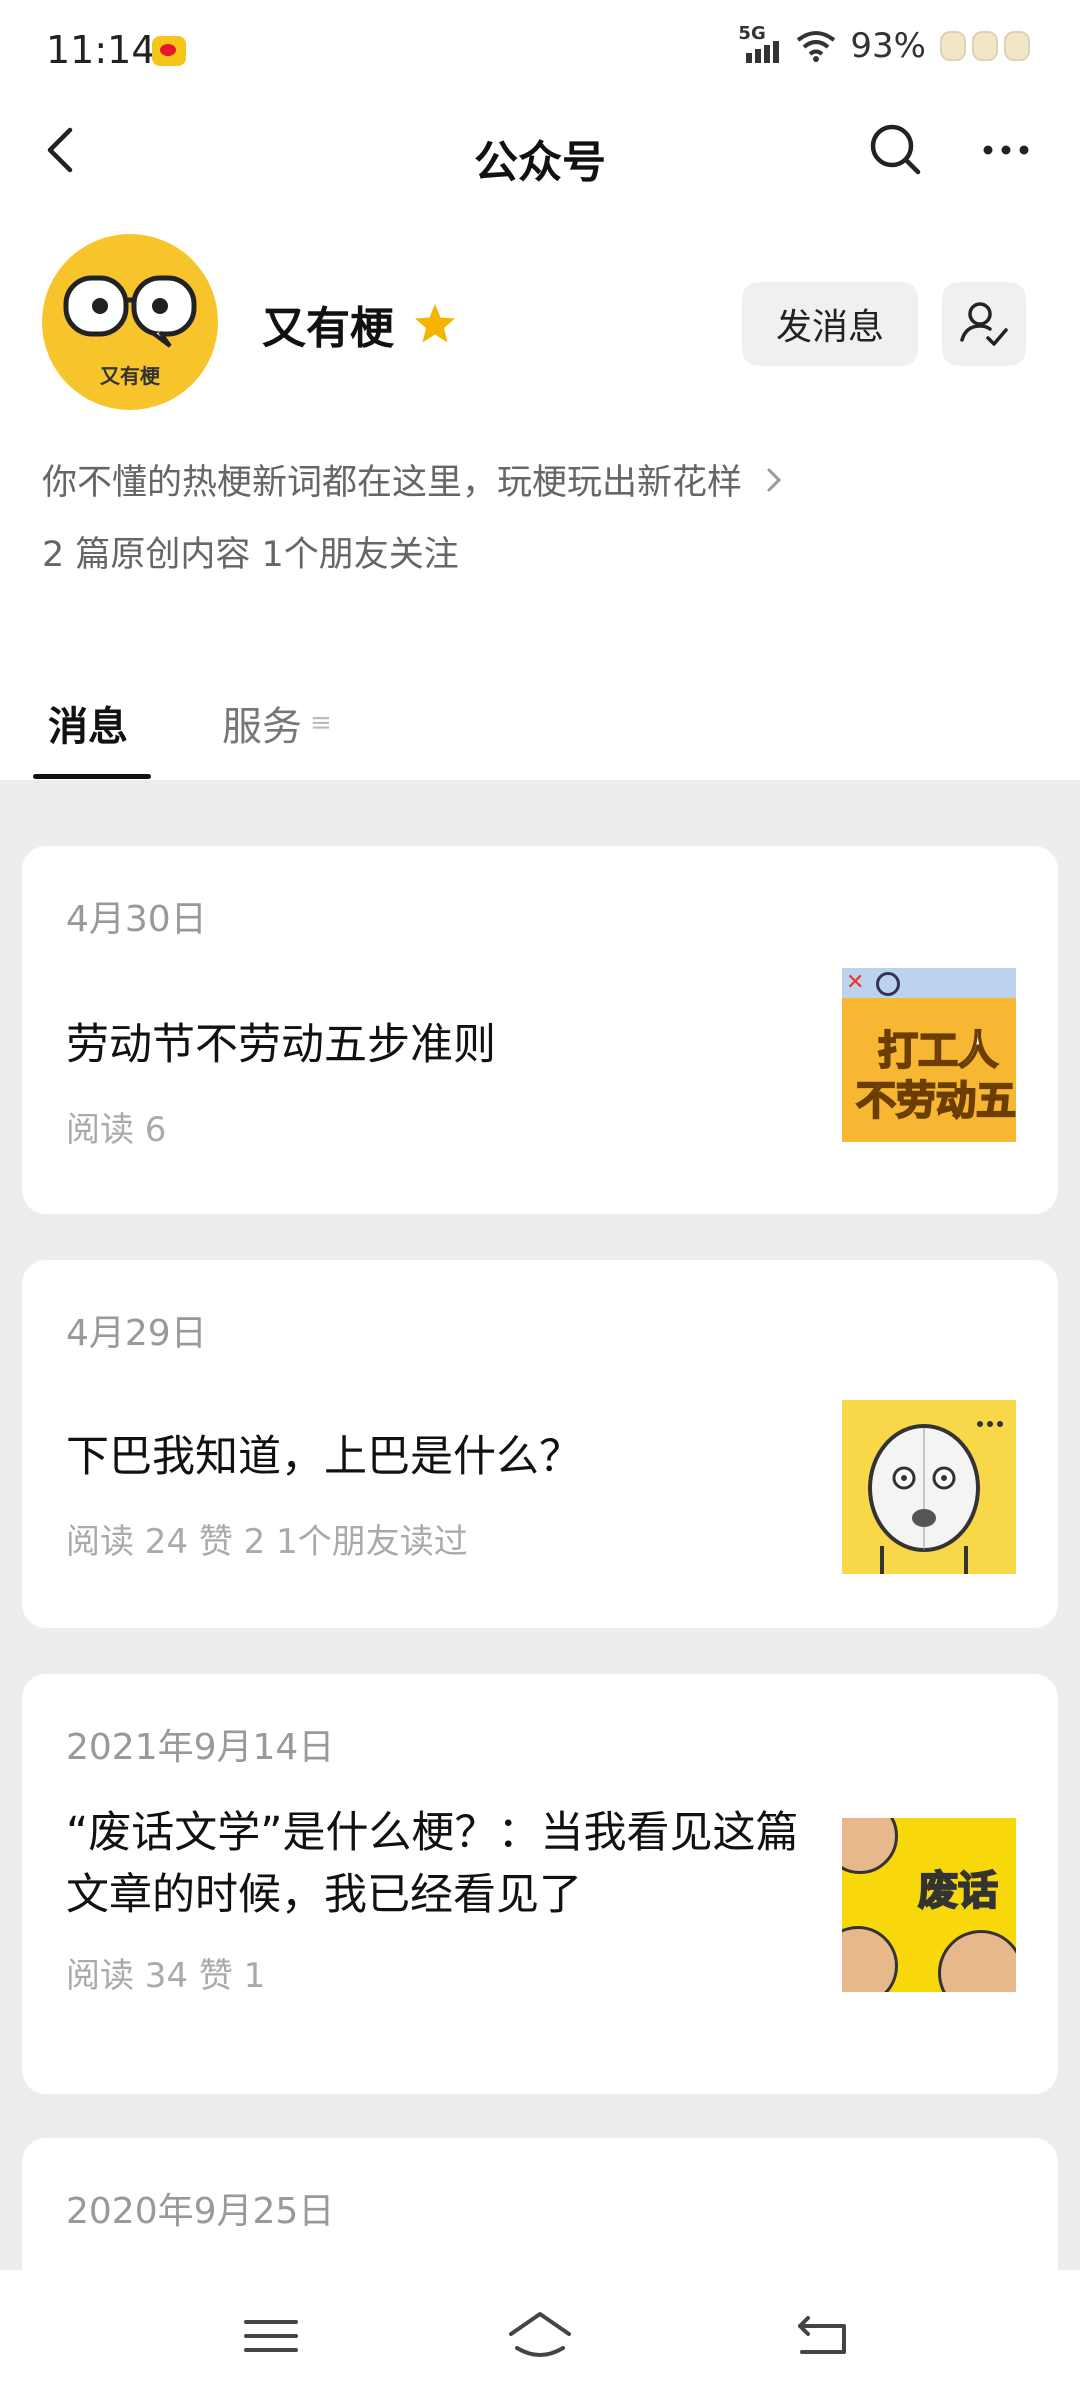  I want to click on post-date: 2020年9月25日, so click(200, 2211).